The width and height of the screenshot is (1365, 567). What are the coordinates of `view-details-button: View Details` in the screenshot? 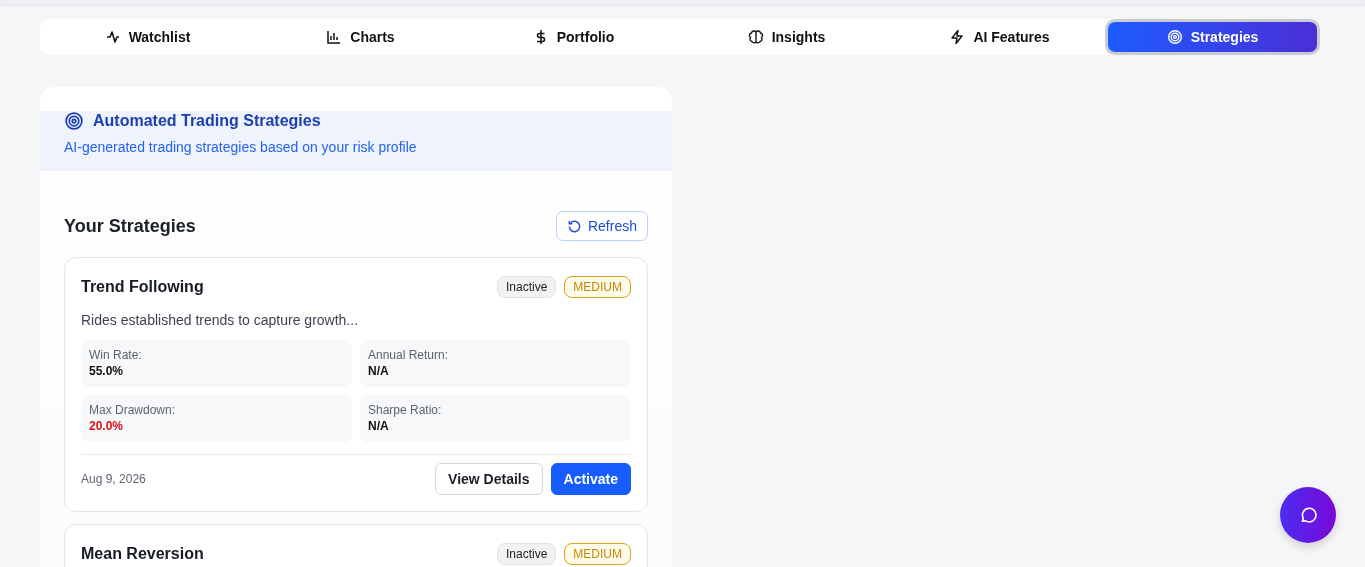 It's located at (489, 479).